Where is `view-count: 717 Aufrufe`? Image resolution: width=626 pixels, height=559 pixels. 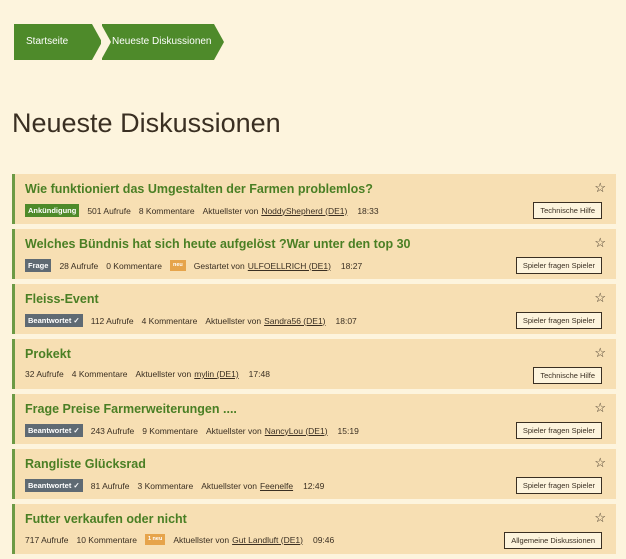
view-count: 717 Aufrufe is located at coordinates (47, 539).